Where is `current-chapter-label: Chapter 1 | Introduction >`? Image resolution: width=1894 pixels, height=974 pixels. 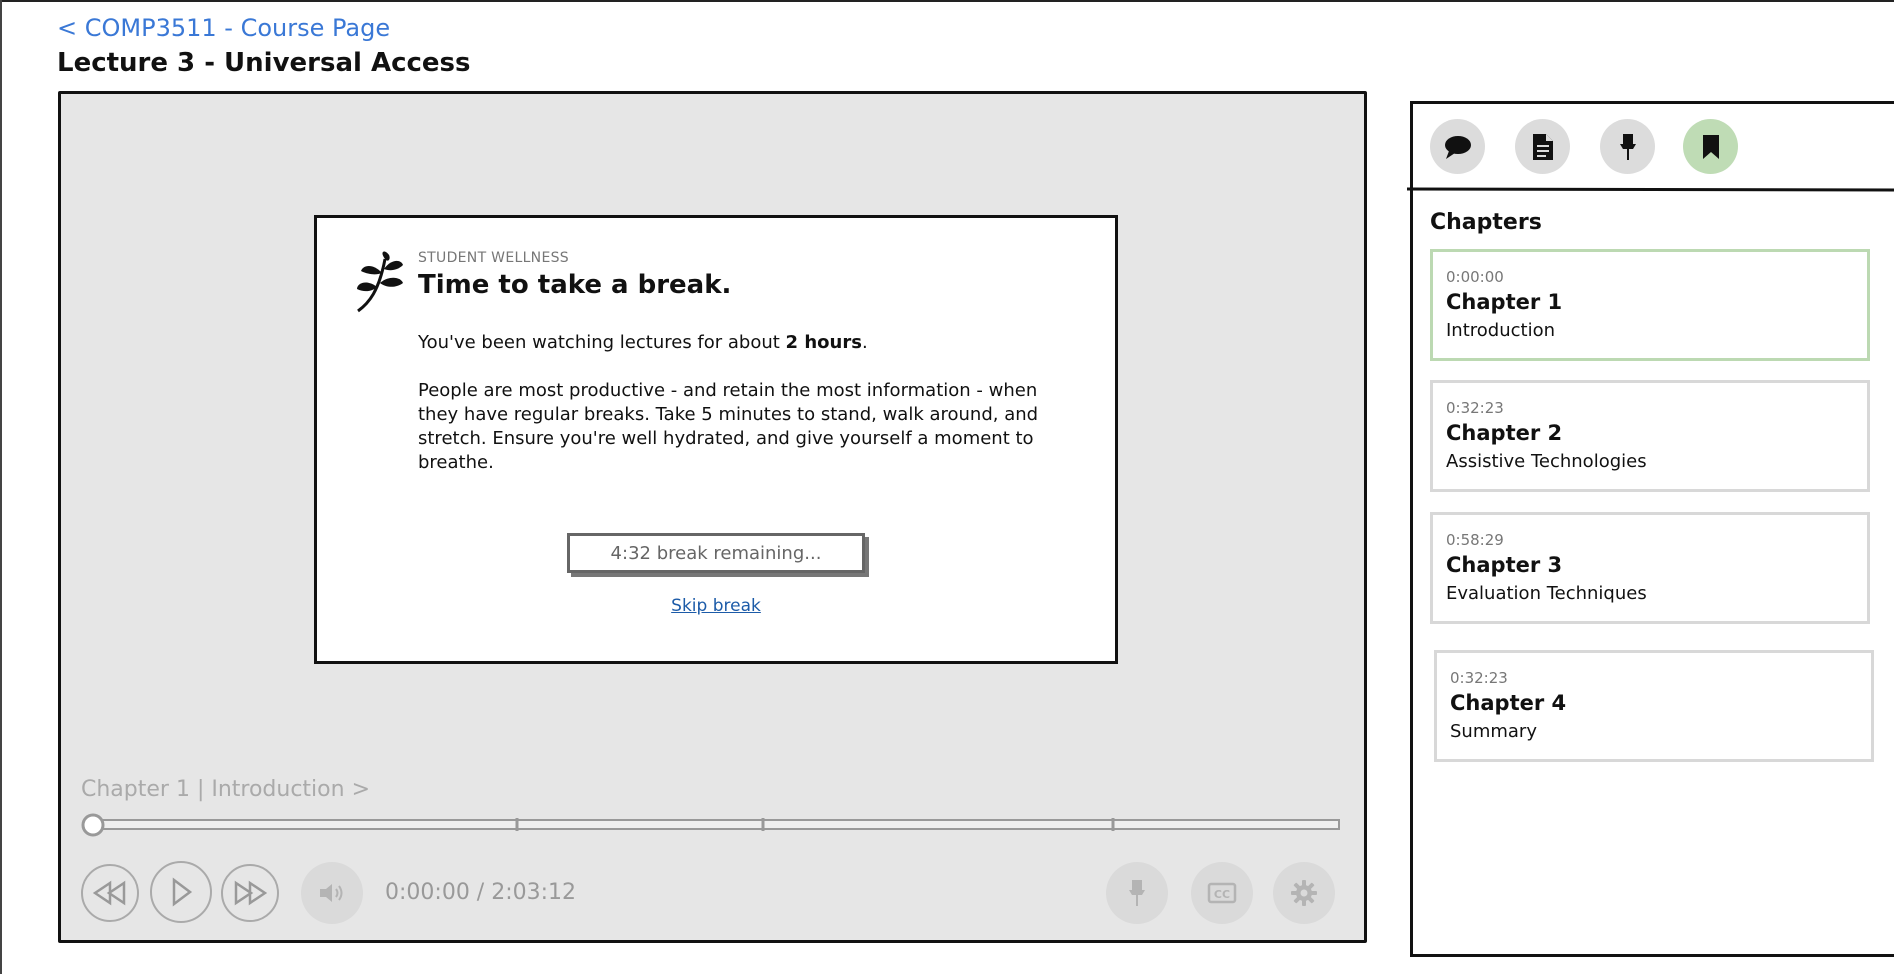
current-chapter-label: Chapter 1 | Introduction > is located at coordinates (225, 789).